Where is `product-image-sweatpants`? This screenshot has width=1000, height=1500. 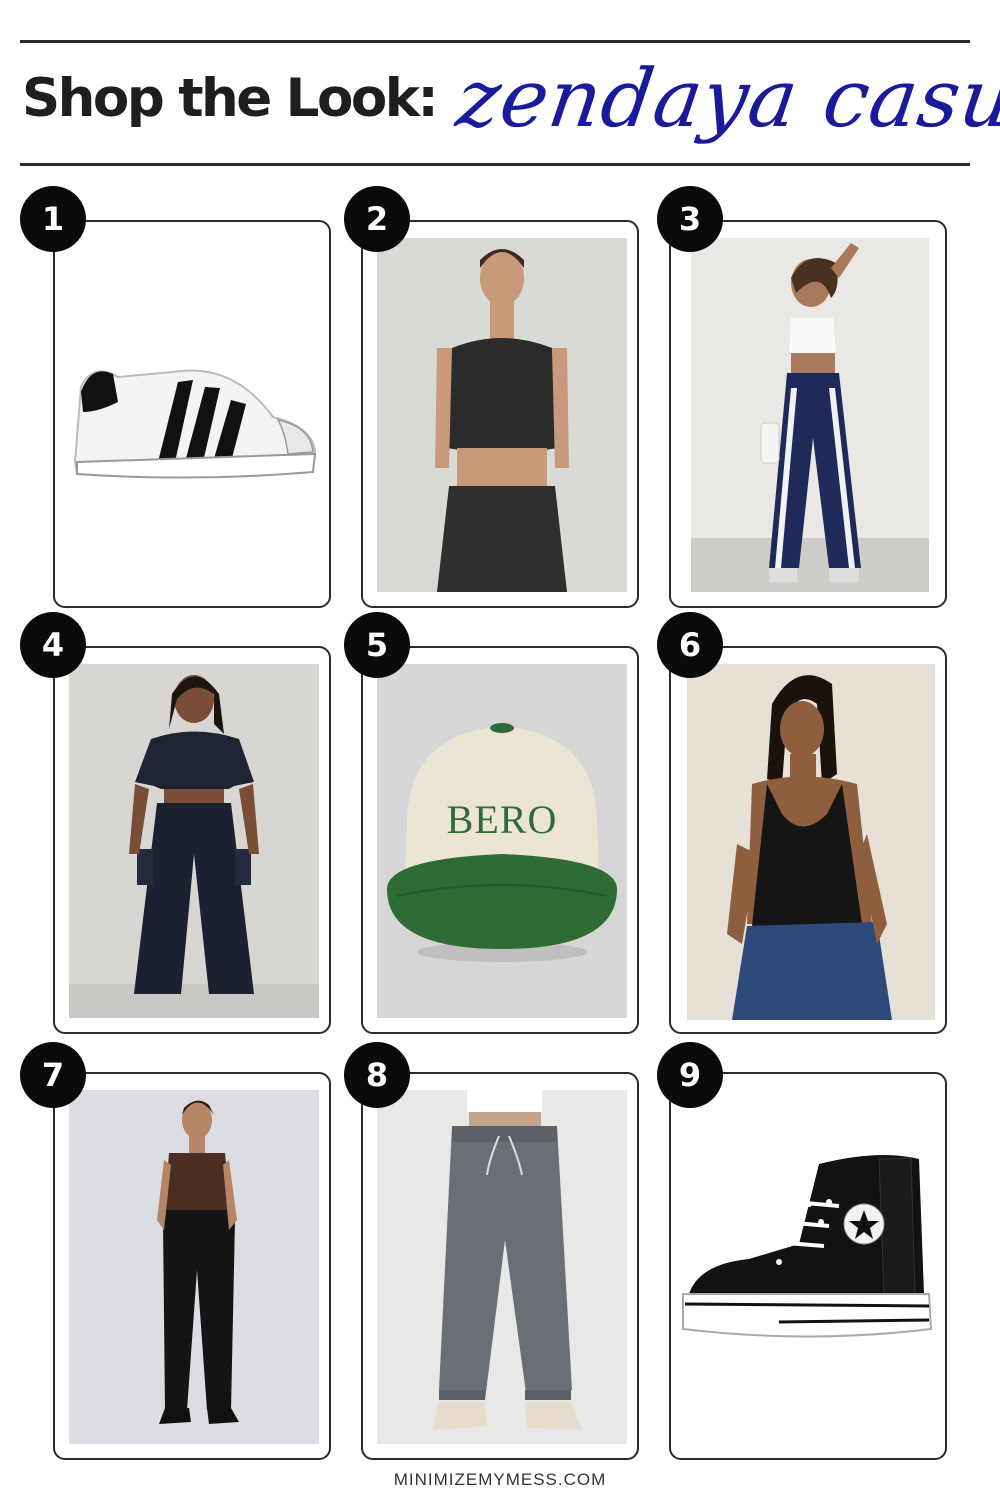
product-image-sweatpants is located at coordinates (502, 1267).